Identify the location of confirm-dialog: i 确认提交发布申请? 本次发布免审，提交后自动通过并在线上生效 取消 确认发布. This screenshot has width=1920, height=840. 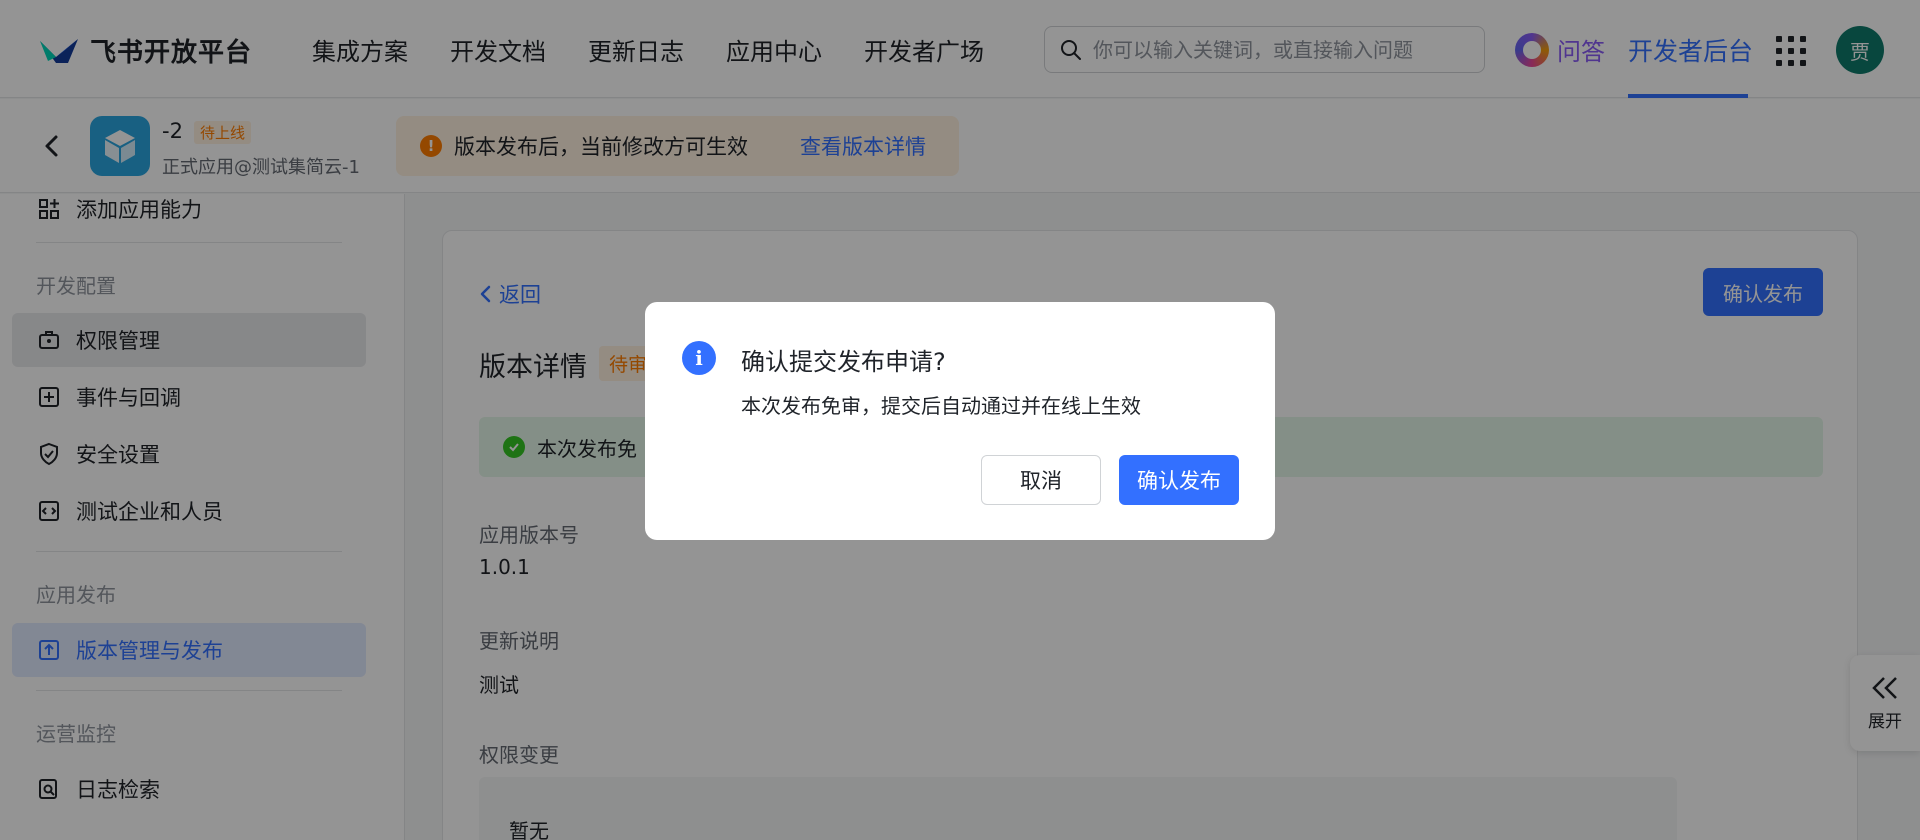
(960, 421).